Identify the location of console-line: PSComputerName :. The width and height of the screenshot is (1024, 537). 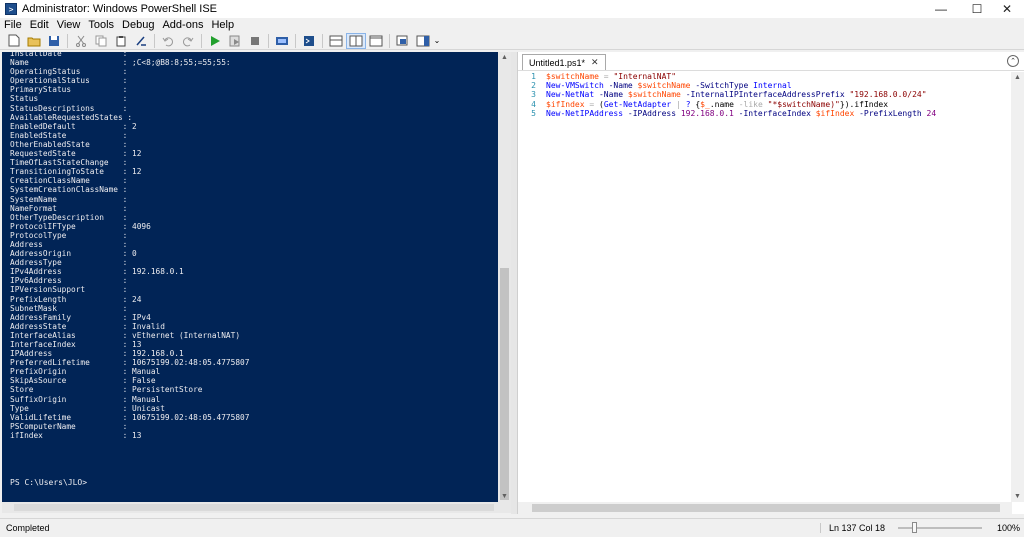
(69, 426).